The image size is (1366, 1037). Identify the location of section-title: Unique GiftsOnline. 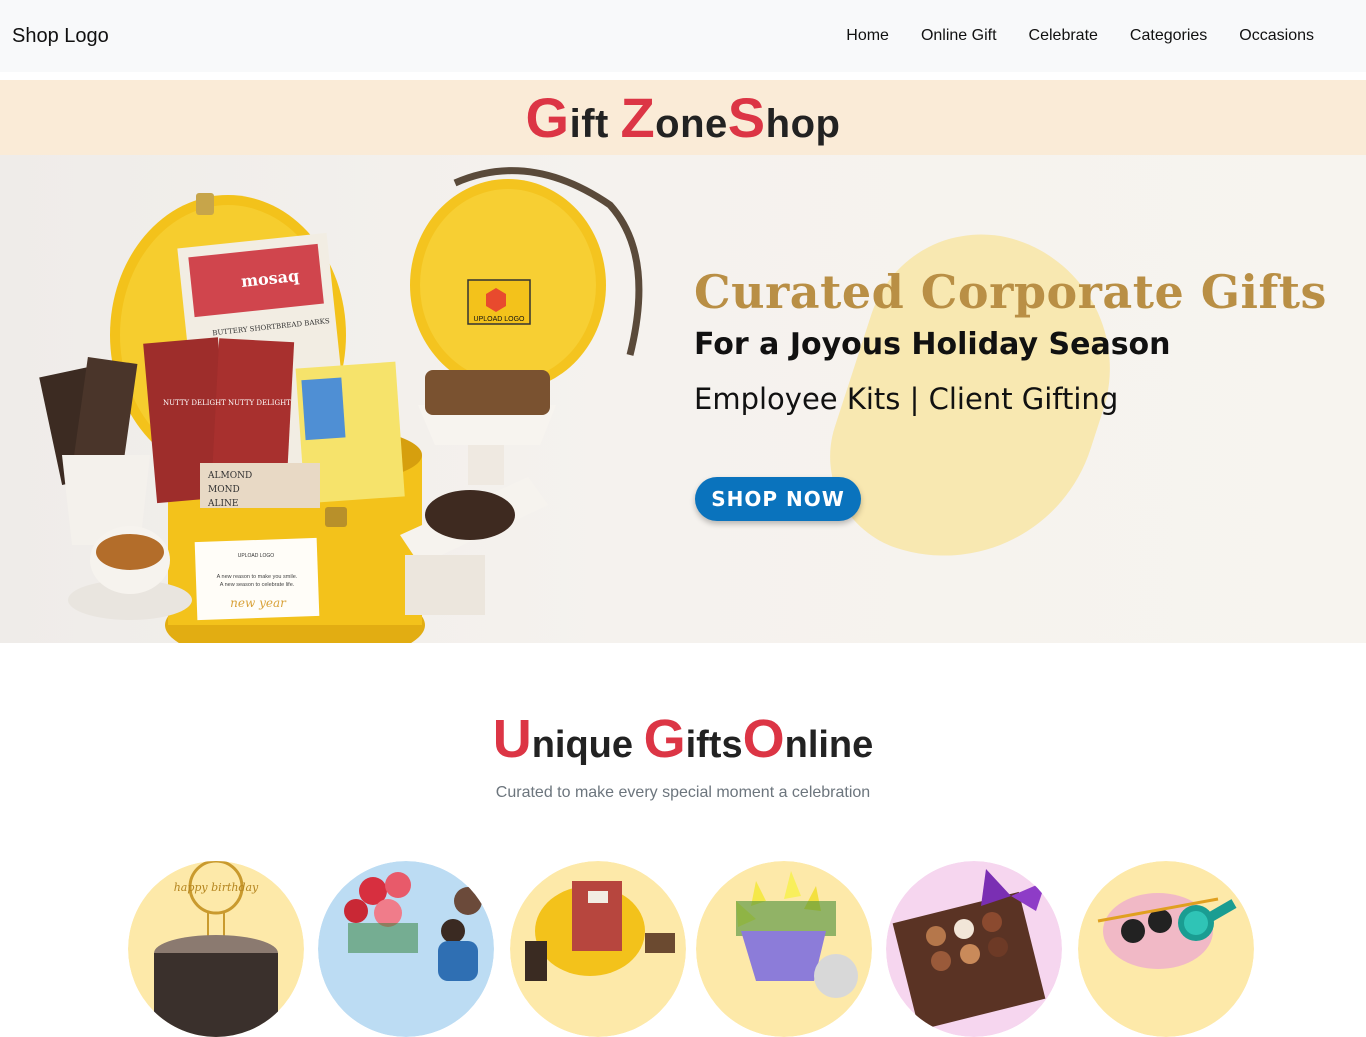
(683, 739).